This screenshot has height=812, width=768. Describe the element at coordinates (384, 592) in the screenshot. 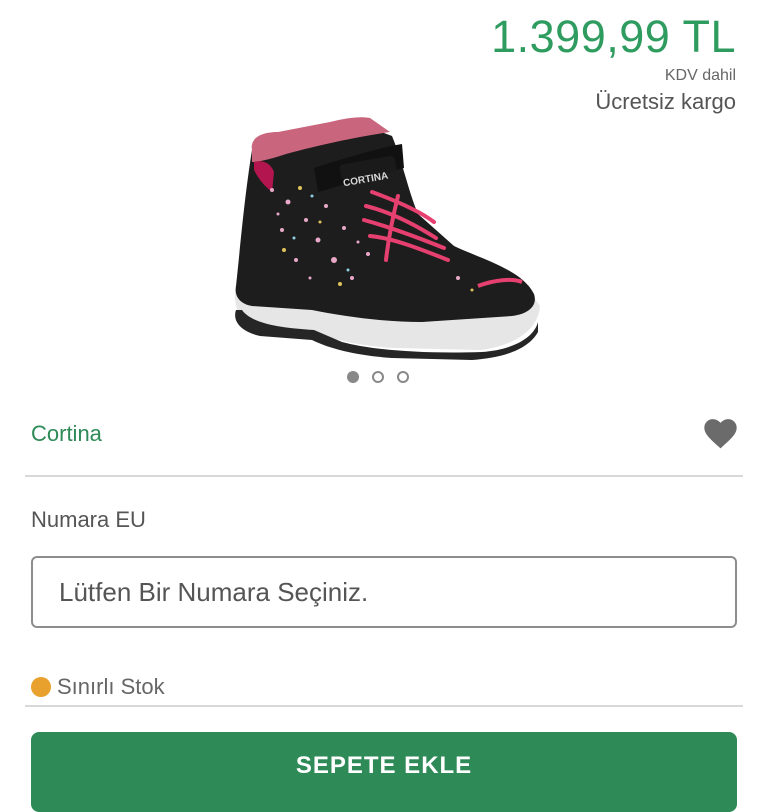

I see `size-select: Lütfen Bir Numara Seçiniz.` at that location.